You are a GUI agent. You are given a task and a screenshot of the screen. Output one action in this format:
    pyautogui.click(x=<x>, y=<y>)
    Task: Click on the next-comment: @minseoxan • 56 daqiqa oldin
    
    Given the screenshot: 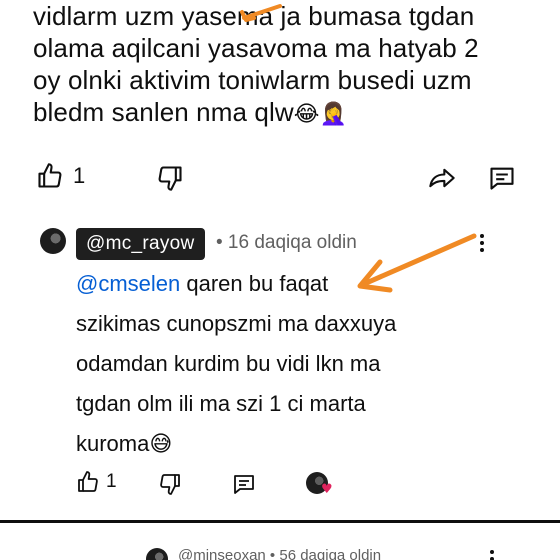 What is the action you would take?
    pyautogui.click(x=280, y=550)
    